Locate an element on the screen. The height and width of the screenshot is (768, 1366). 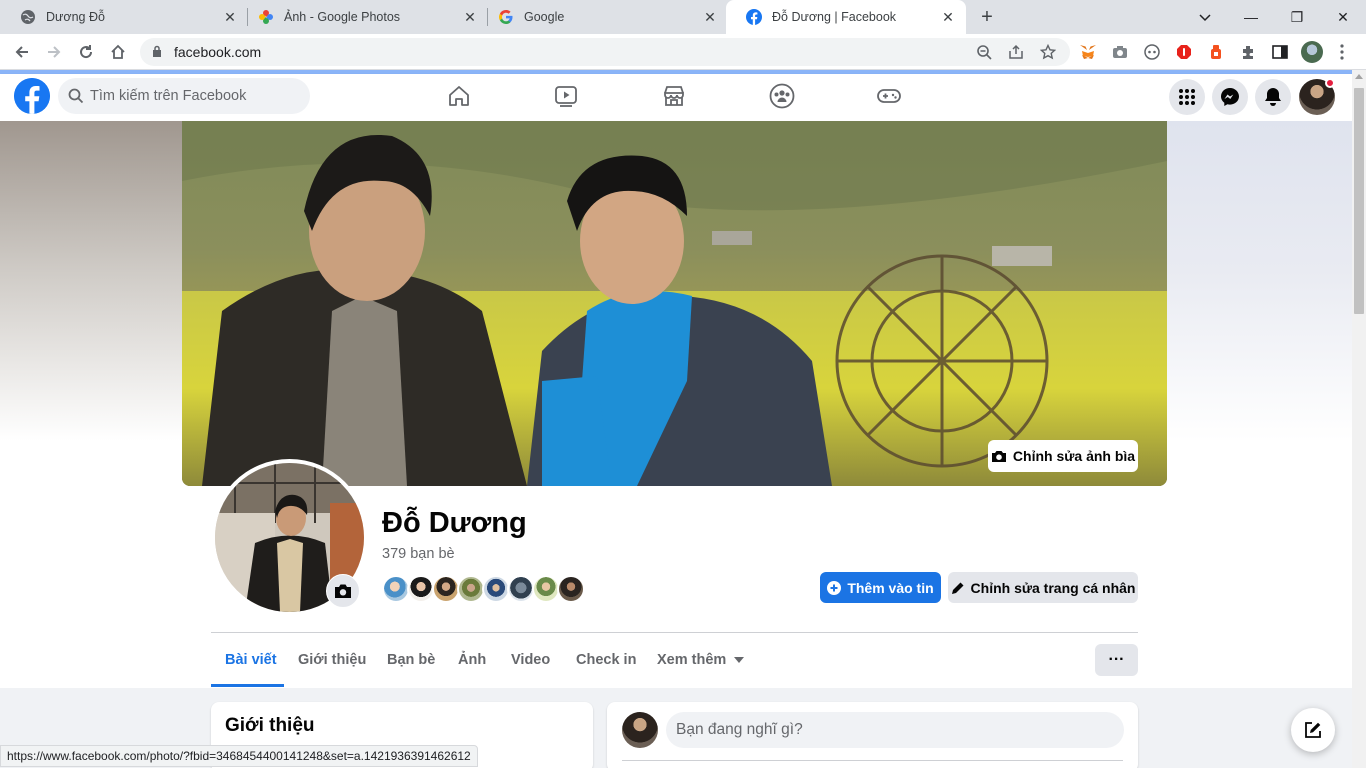
home-button is located at coordinates (118, 52).